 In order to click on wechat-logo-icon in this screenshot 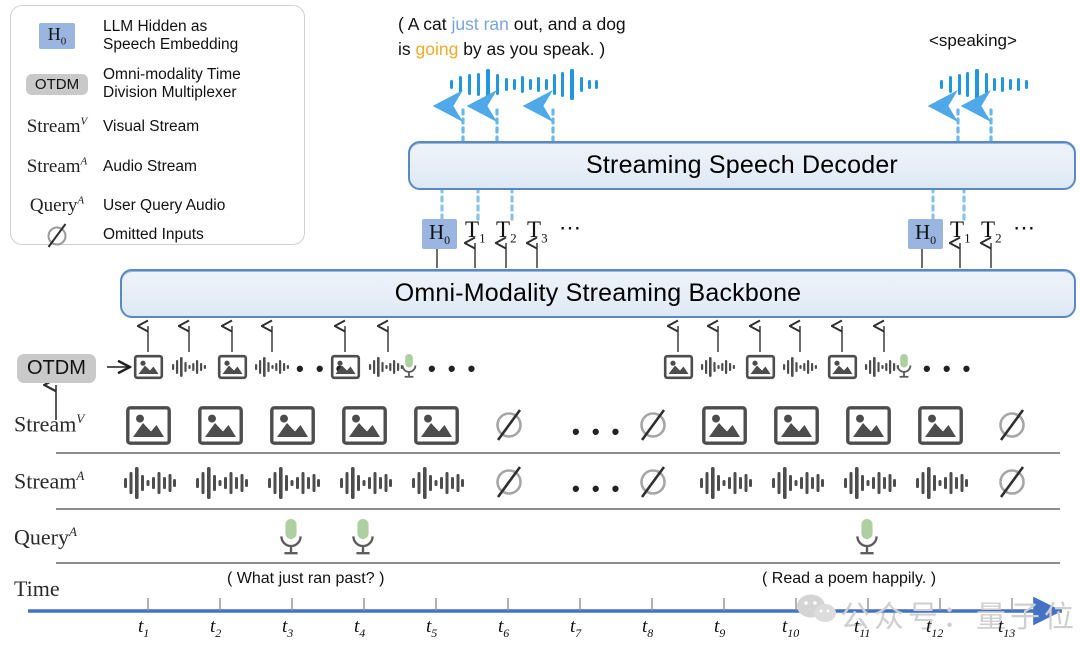, I will do `click(816, 608)`.